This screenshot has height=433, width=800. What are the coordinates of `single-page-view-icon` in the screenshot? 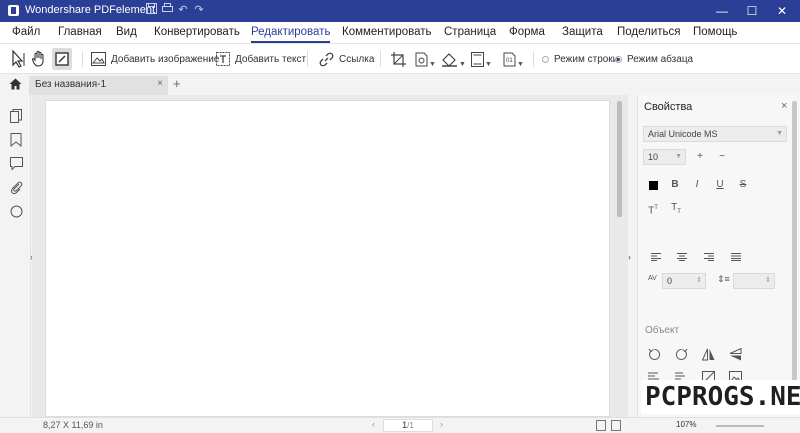 It's located at (601, 425).